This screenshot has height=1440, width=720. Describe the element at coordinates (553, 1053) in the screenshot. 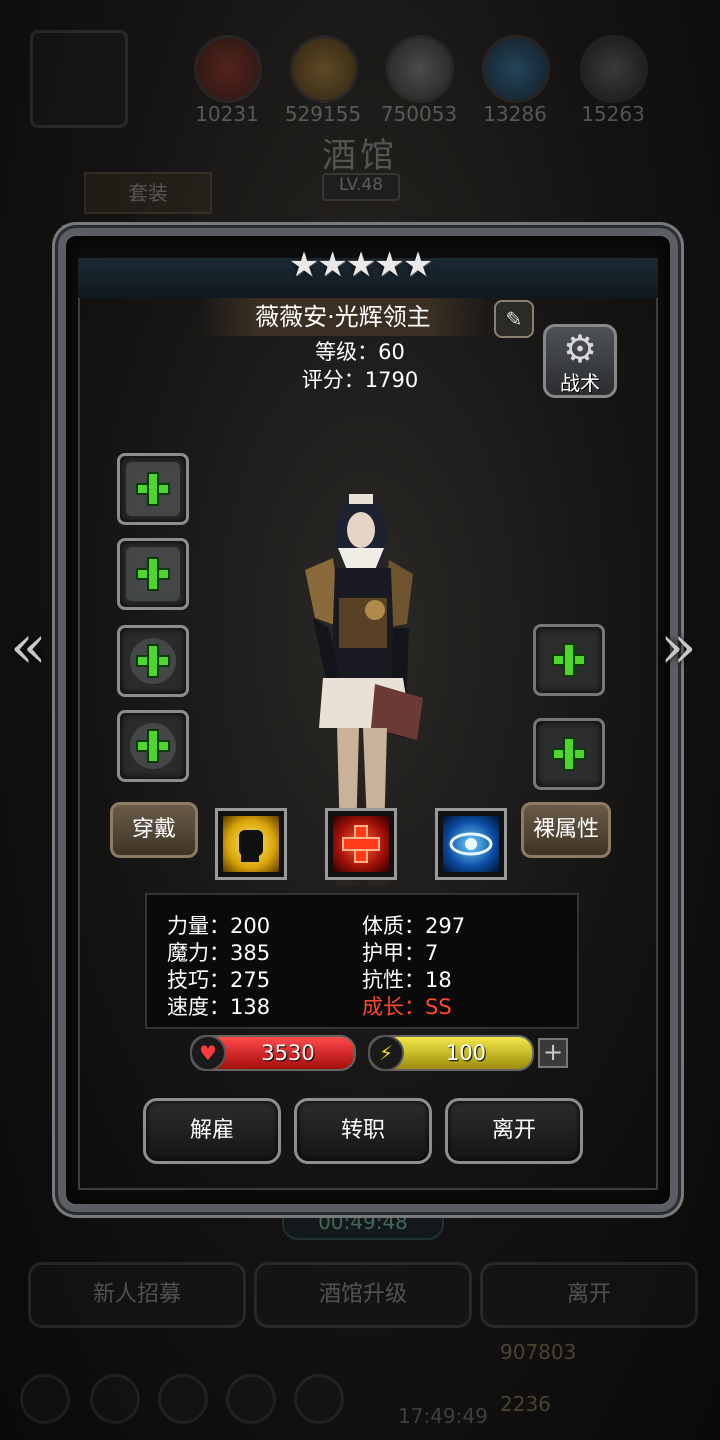

I see `add-energy-button: +` at that location.